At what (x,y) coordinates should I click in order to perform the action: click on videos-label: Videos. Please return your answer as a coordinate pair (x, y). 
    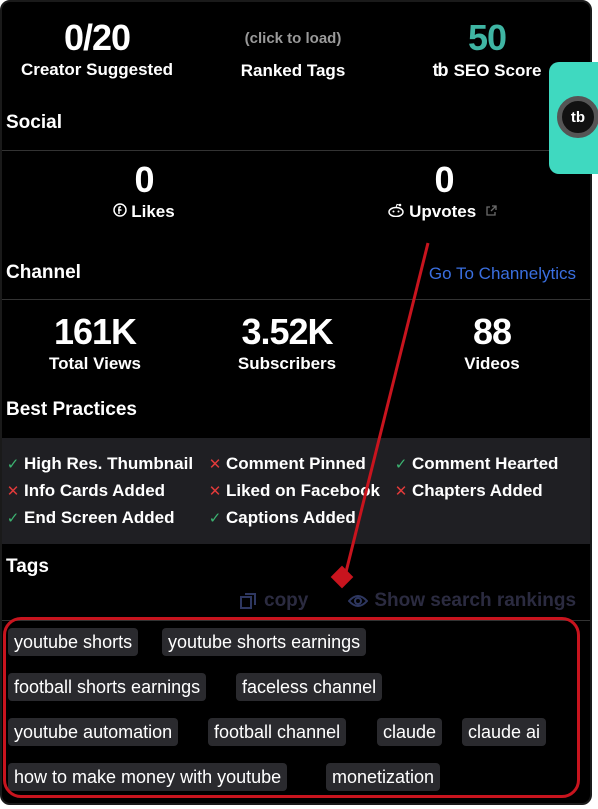
    Looking at the image, I should click on (492, 363).